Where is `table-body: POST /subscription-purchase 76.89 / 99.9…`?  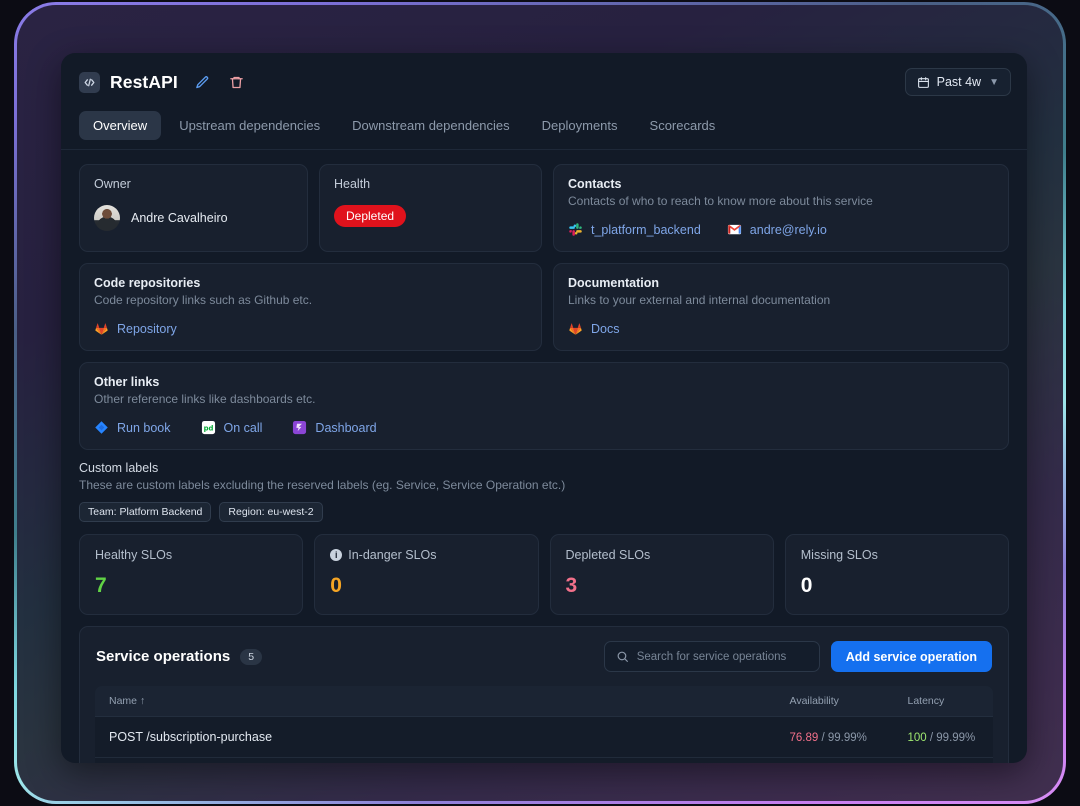 table-body: POST /subscription-purchase 76.89 / 99.9… is located at coordinates (544, 739).